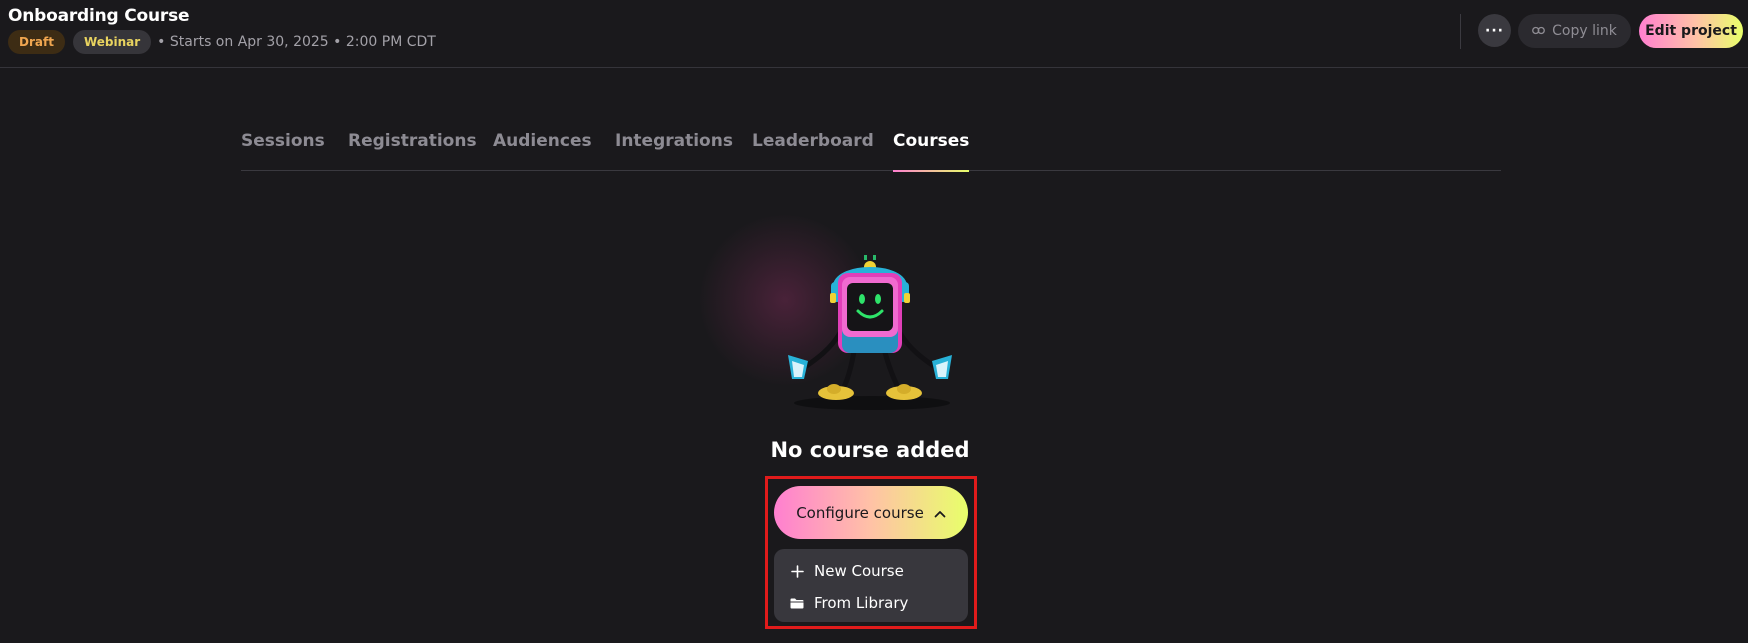 The image size is (1748, 643). I want to click on menu-item-from-library: From Library, so click(871, 603).